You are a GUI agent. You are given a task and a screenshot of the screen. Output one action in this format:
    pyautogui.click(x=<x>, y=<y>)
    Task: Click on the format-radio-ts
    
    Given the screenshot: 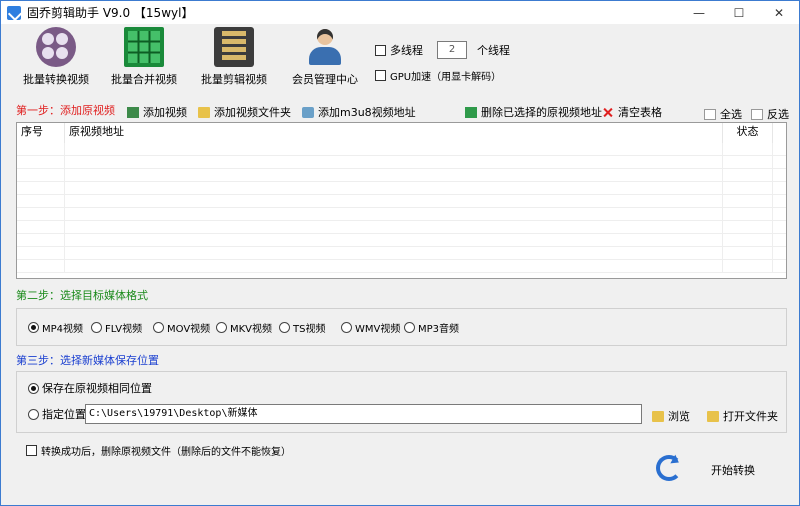 What is the action you would take?
    pyautogui.click(x=284, y=327)
    